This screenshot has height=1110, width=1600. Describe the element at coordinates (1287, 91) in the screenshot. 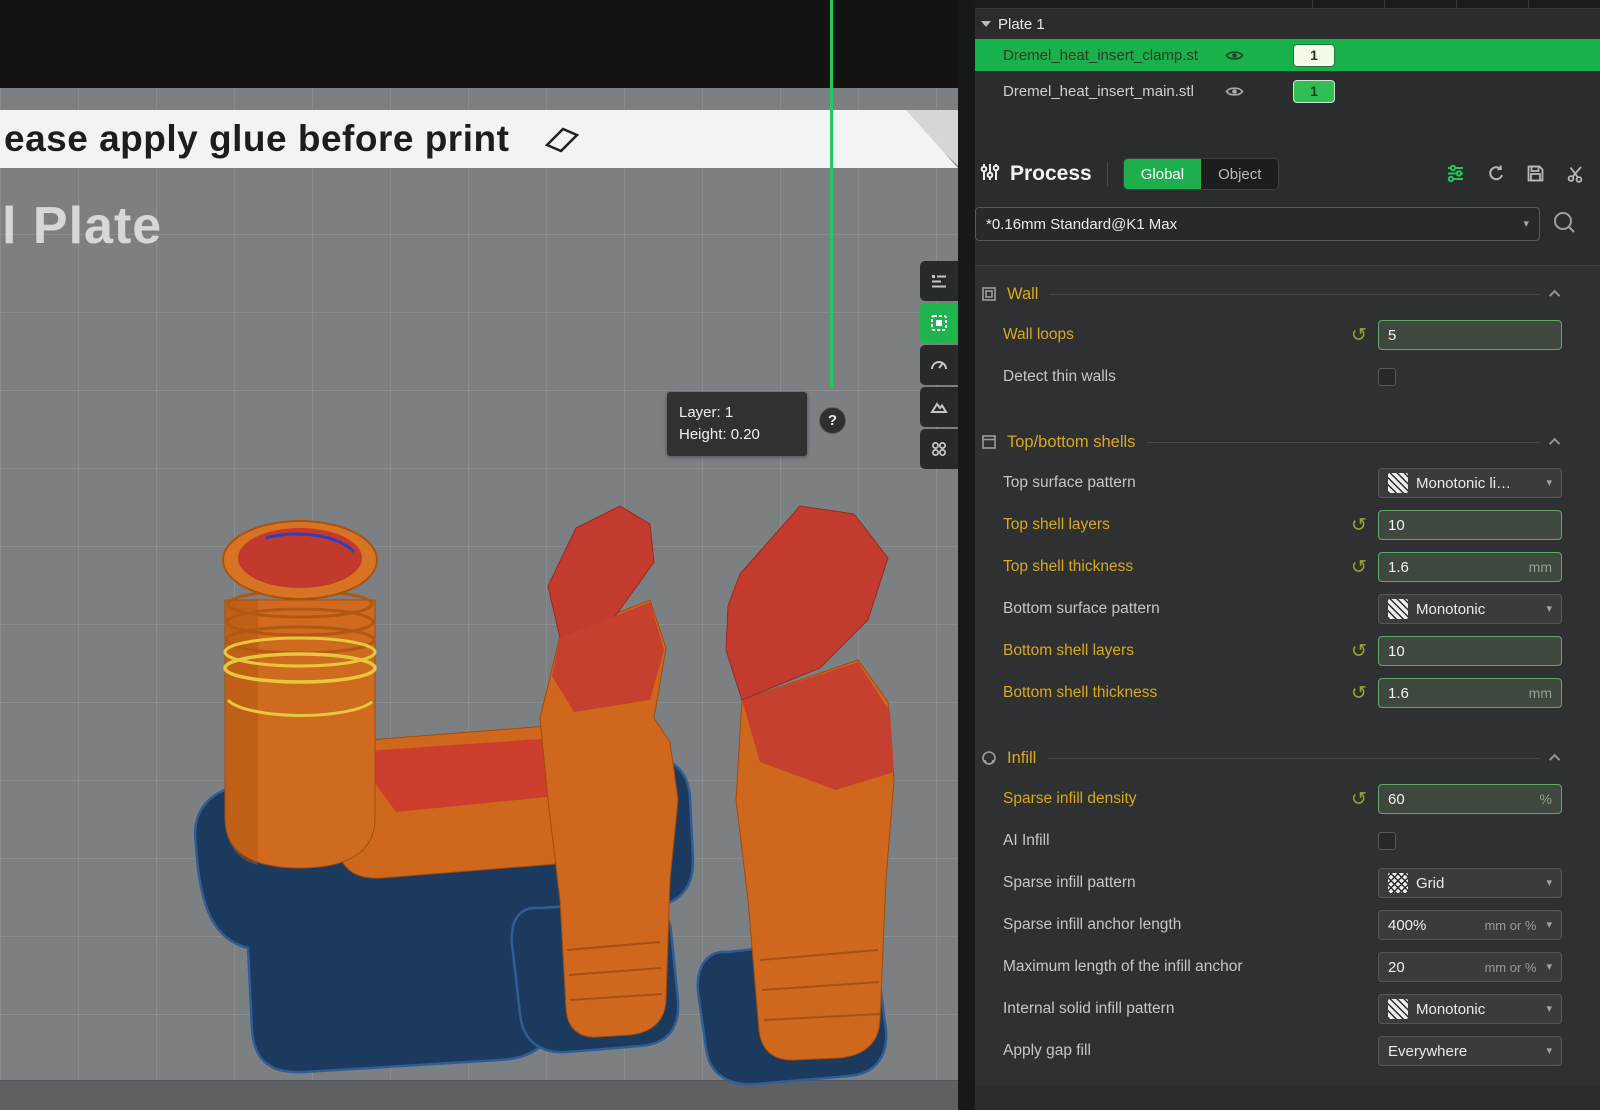

I see `object-row-main: Dremel_heat_insert_main.stl 1` at that location.